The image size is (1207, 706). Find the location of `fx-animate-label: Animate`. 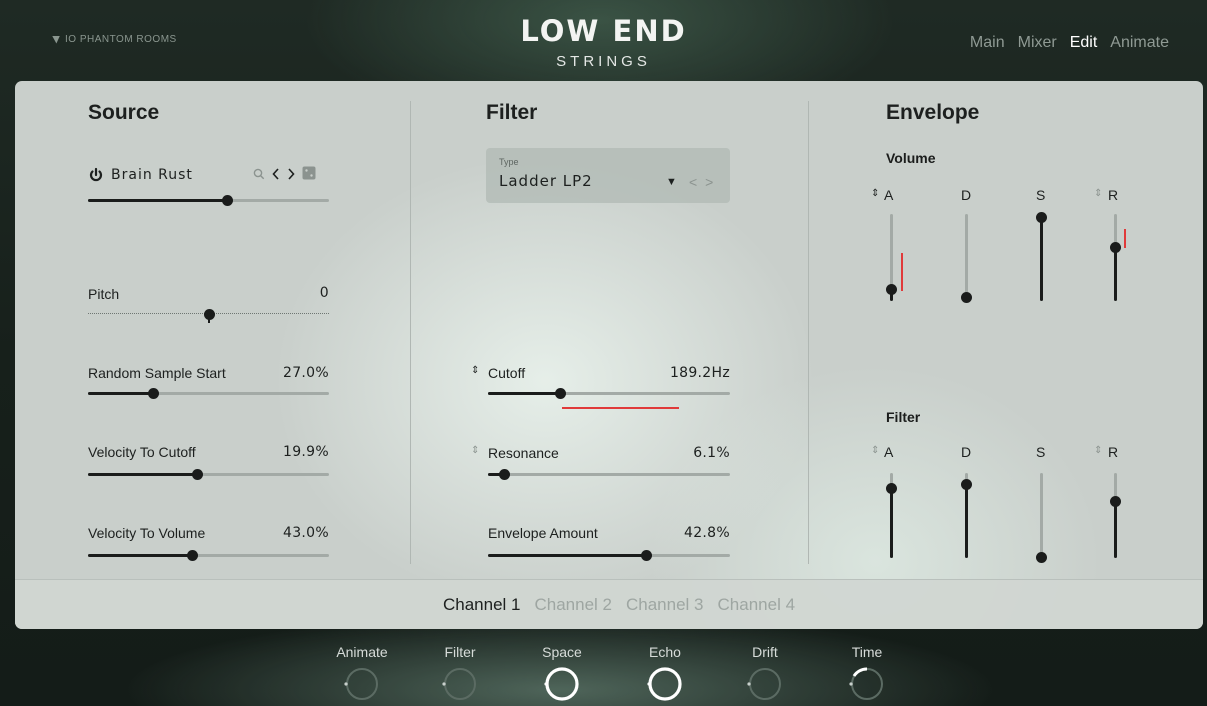

fx-animate-label: Animate is located at coordinates (362, 652).